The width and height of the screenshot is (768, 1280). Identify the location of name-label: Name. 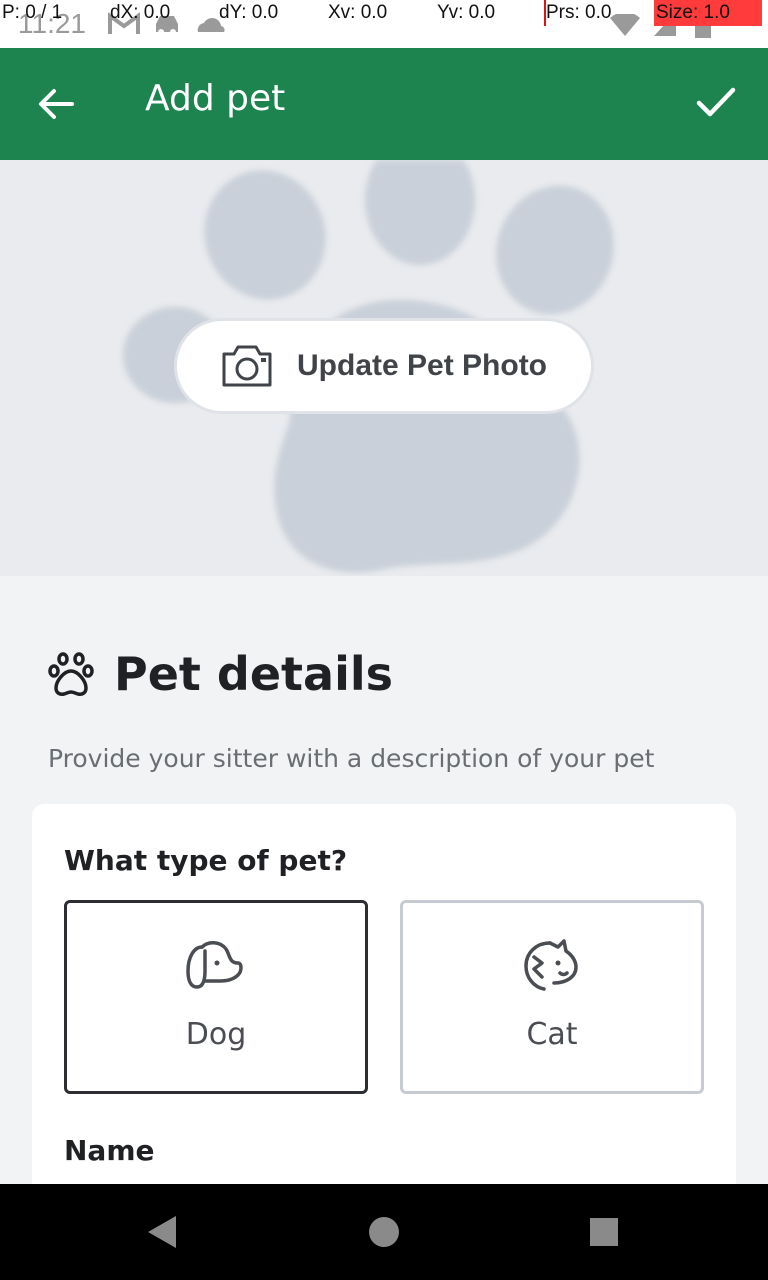
(109, 1150).